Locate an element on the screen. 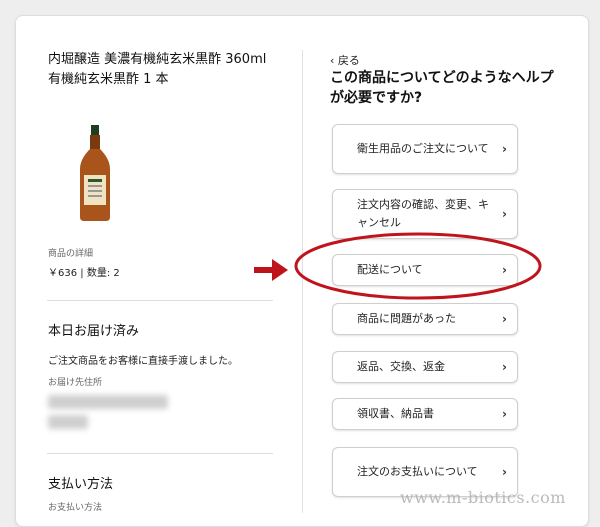 The image size is (600, 527). delivery-status-title: 本日お届け済み is located at coordinates (94, 331).